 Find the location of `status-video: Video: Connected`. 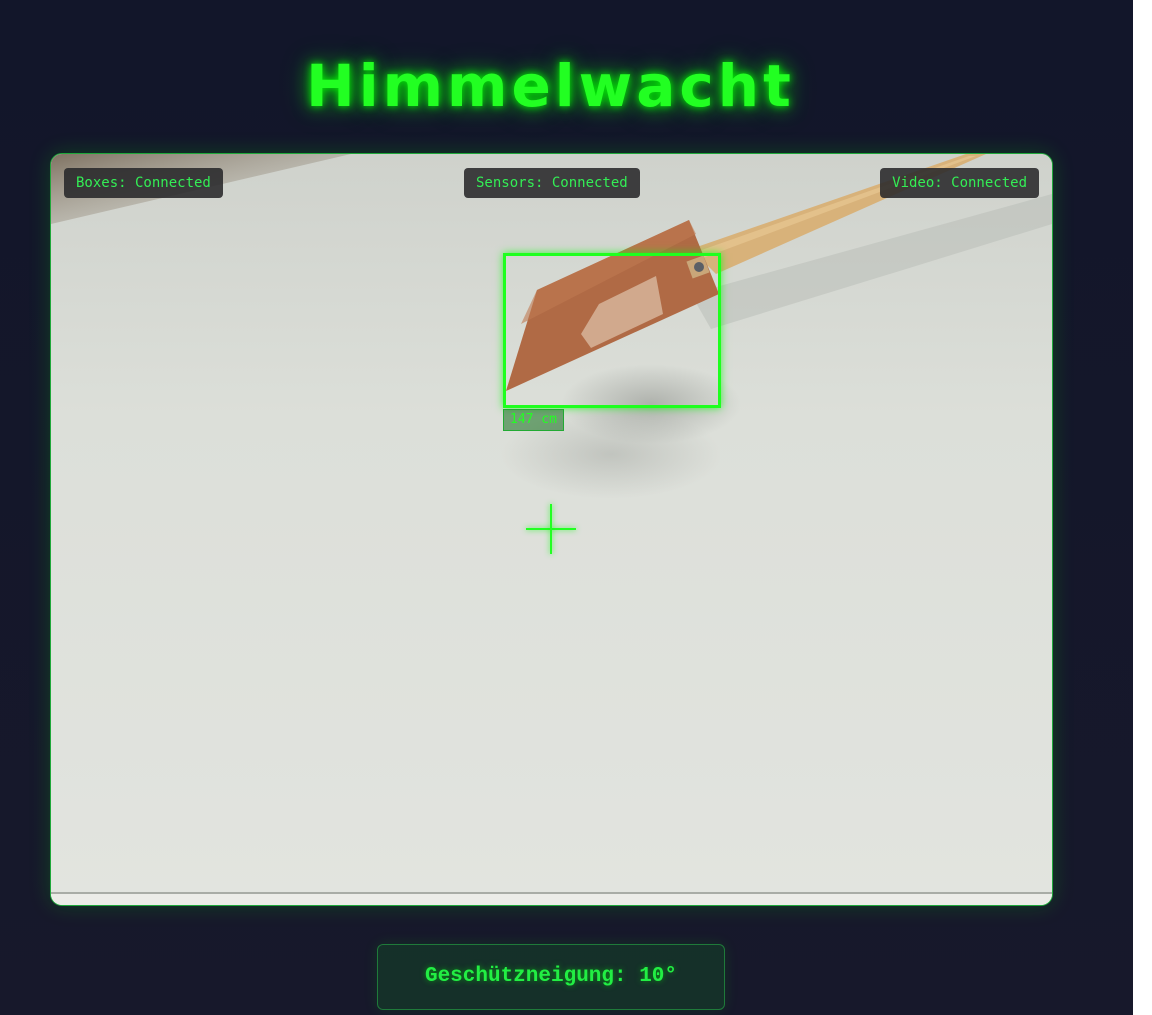

status-video: Video: Connected is located at coordinates (959, 183).